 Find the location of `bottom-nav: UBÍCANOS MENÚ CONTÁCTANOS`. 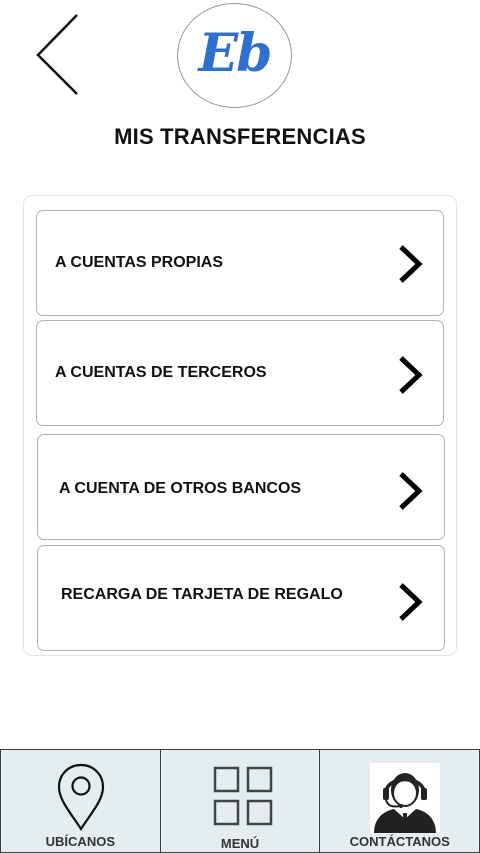

bottom-nav: UBÍCANOS MENÚ CONTÁCTANOS is located at coordinates (240, 801).